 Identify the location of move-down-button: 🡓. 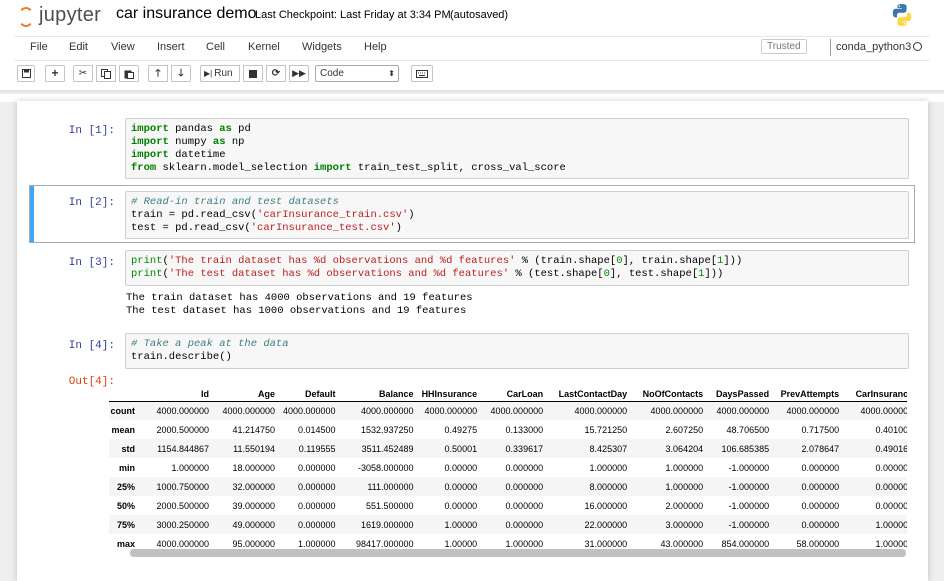
(181, 73).